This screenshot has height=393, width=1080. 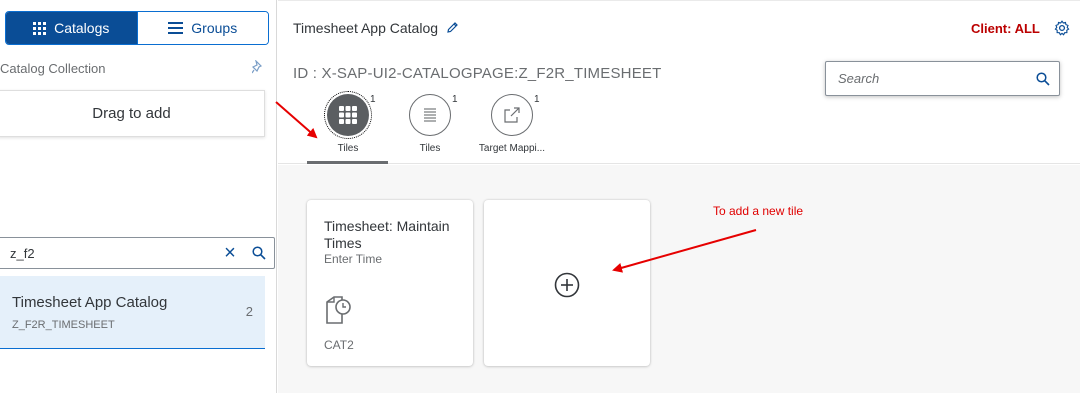 I want to click on selected-tab-indicator, so click(x=347, y=162).